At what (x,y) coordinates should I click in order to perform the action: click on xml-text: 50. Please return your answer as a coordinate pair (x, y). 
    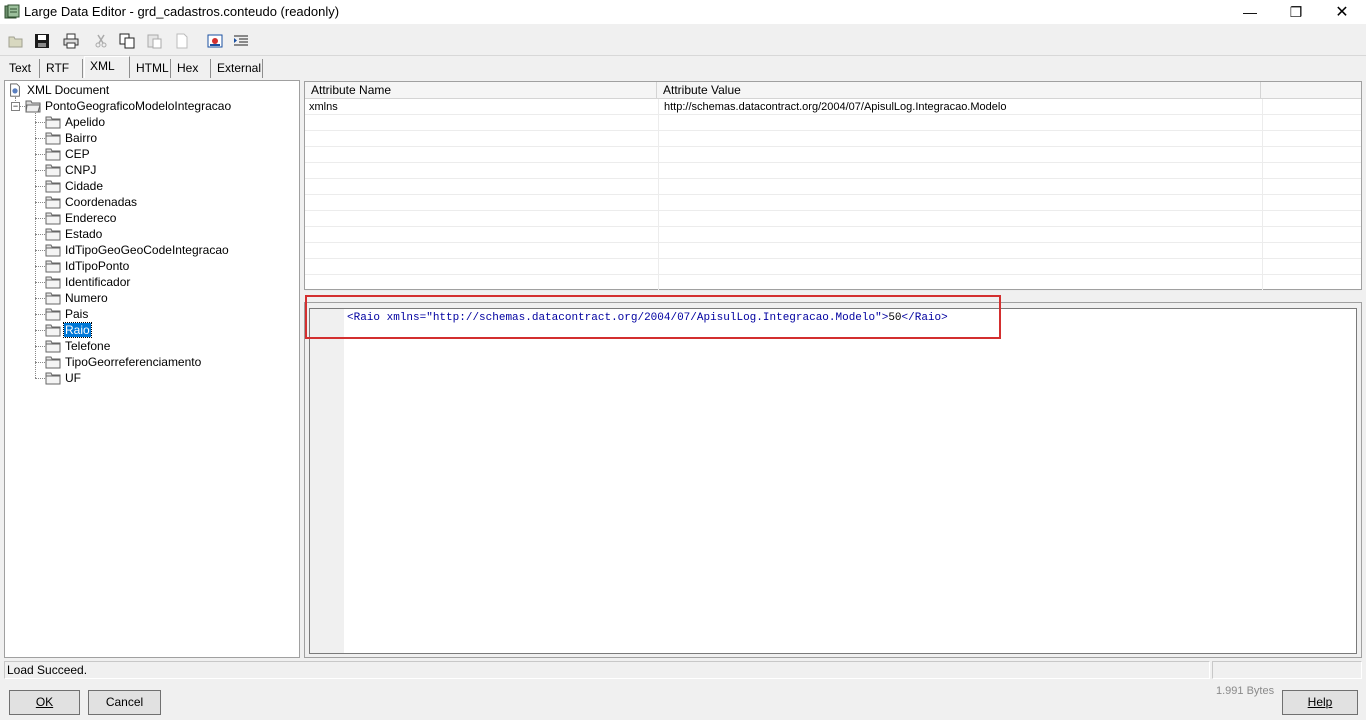
    Looking at the image, I should click on (895, 318).